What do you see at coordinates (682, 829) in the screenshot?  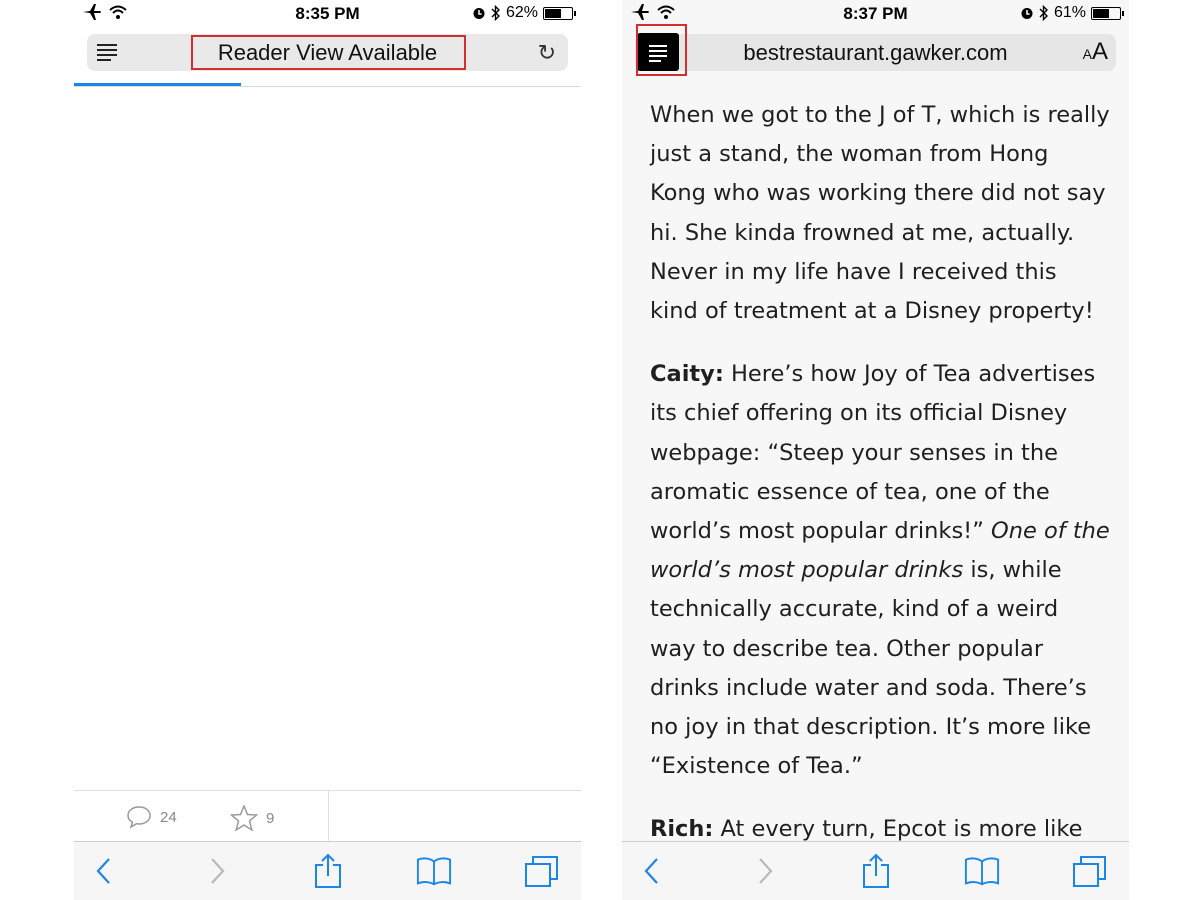 I see `speaker-name: Rich:` at bounding box center [682, 829].